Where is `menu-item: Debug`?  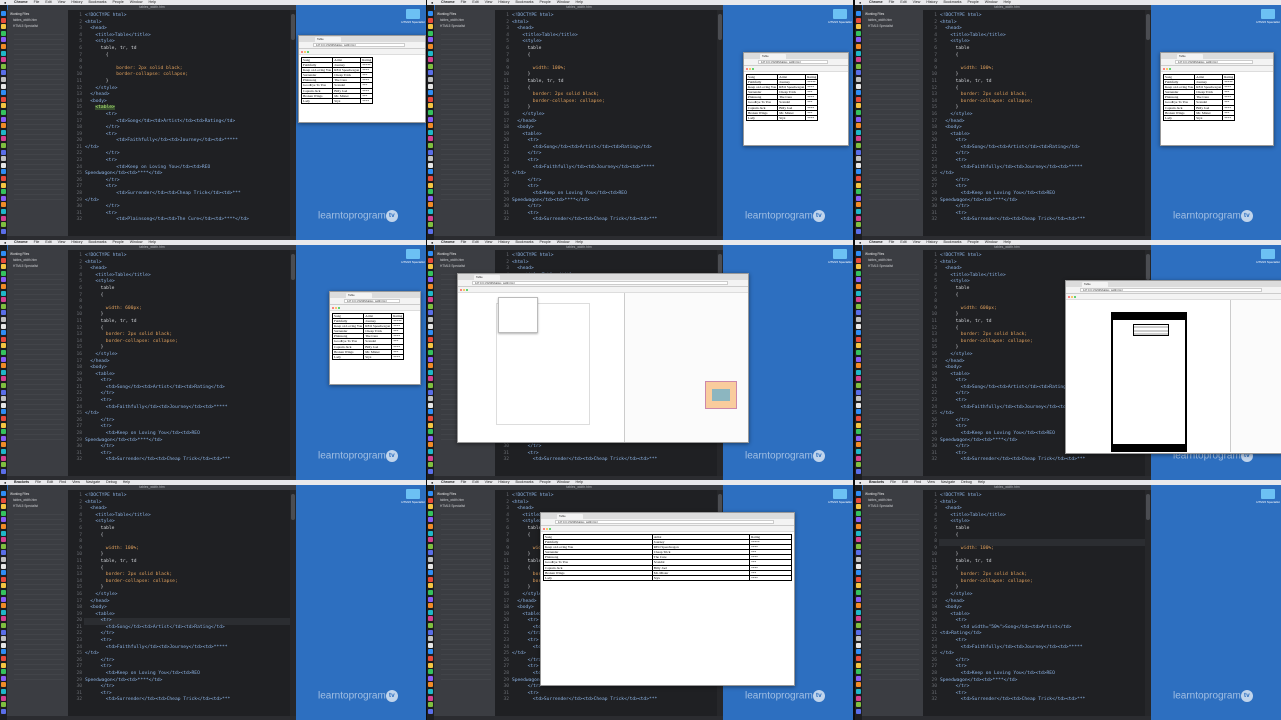
menu-item: Debug is located at coordinates (963, 482).